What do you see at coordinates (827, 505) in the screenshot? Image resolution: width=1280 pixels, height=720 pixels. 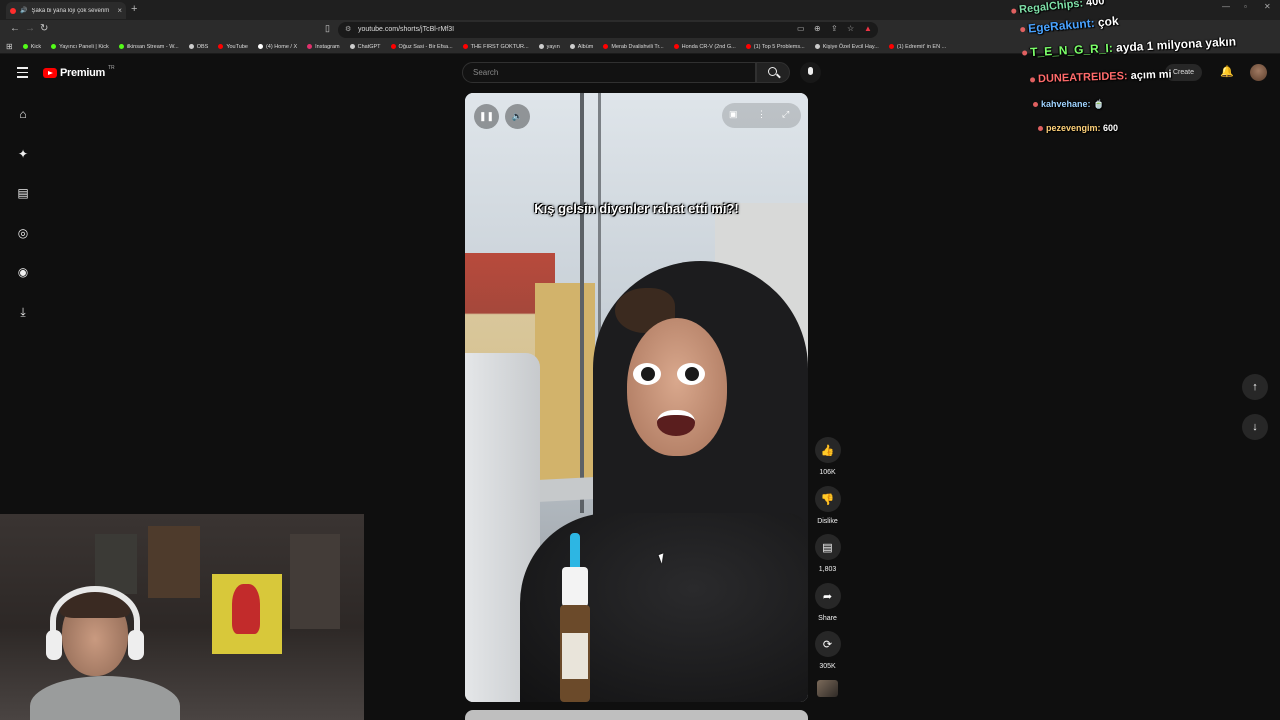 I see `dislike-button: 👎 Dislike` at bounding box center [827, 505].